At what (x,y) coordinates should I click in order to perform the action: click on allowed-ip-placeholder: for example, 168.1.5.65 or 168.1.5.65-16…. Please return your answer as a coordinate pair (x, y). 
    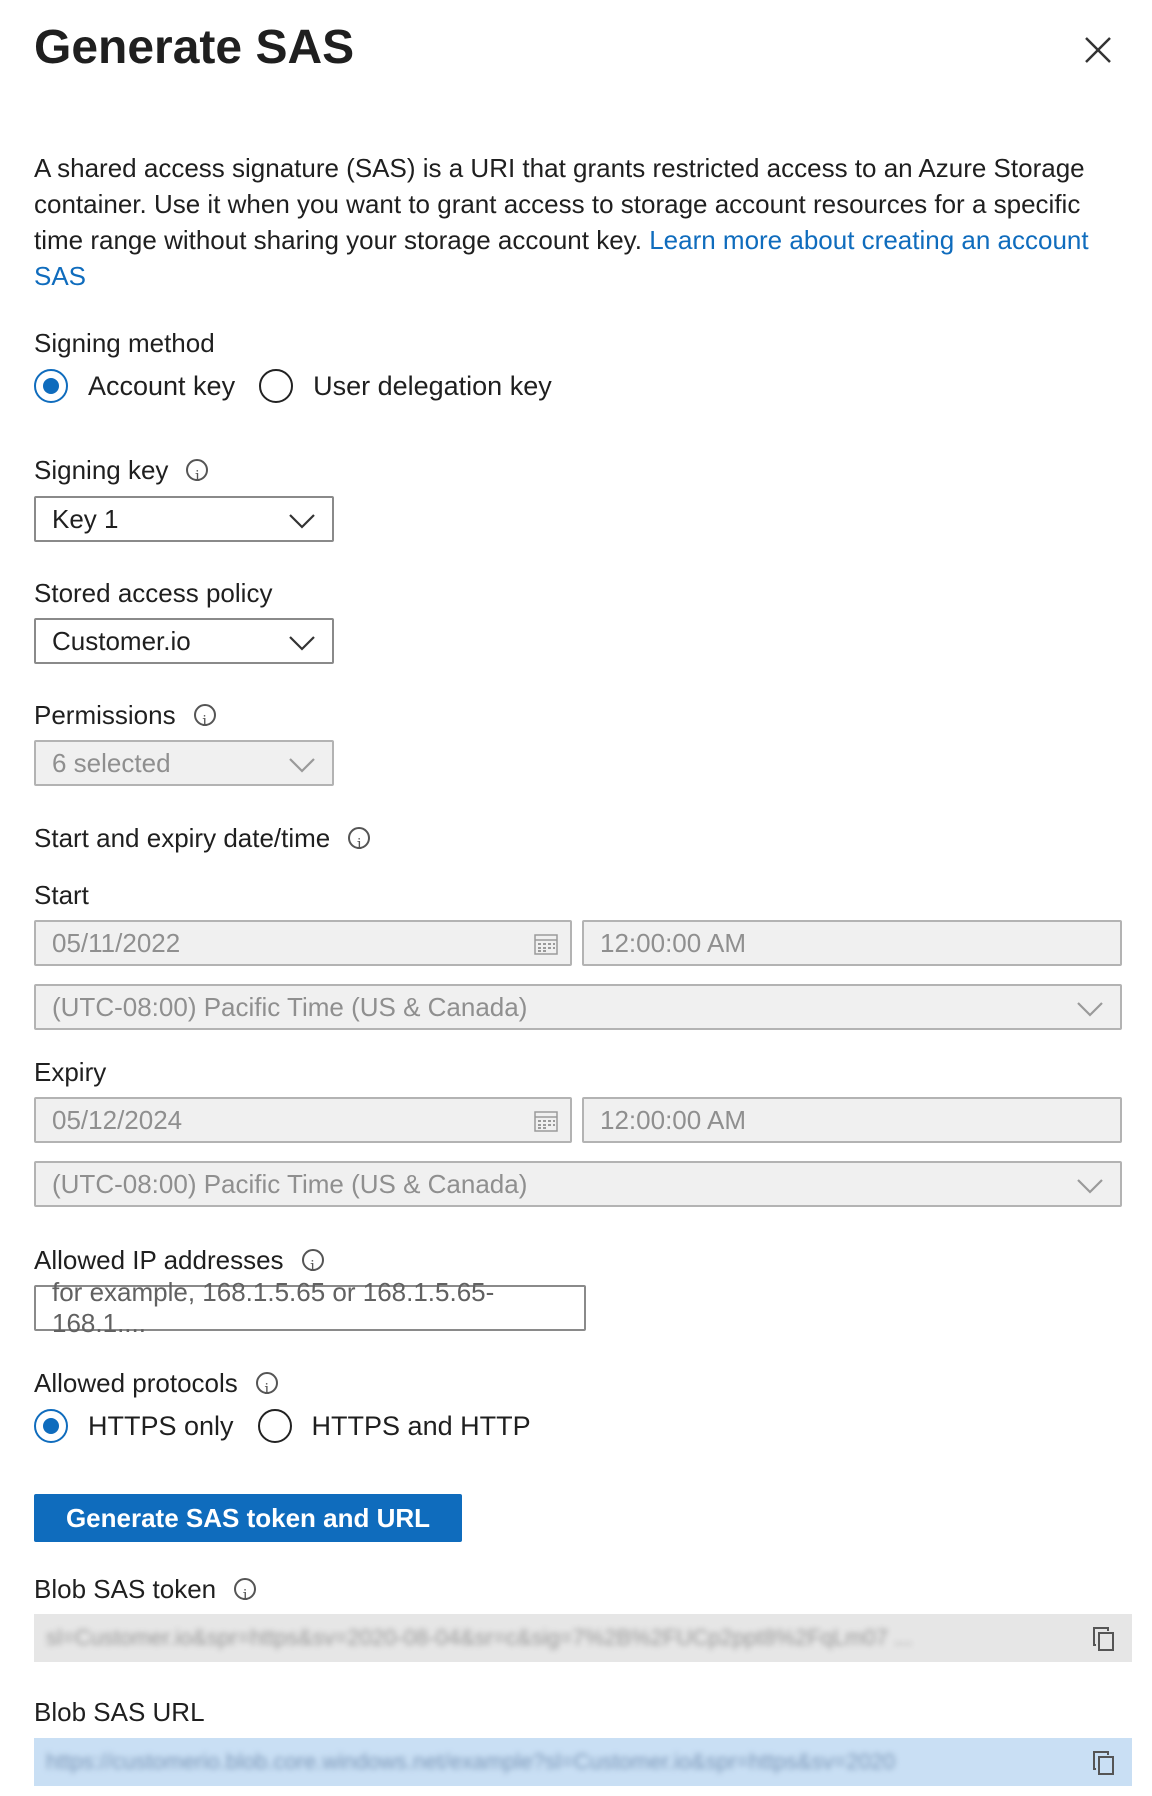
    Looking at the image, I should click on (273, 1307).